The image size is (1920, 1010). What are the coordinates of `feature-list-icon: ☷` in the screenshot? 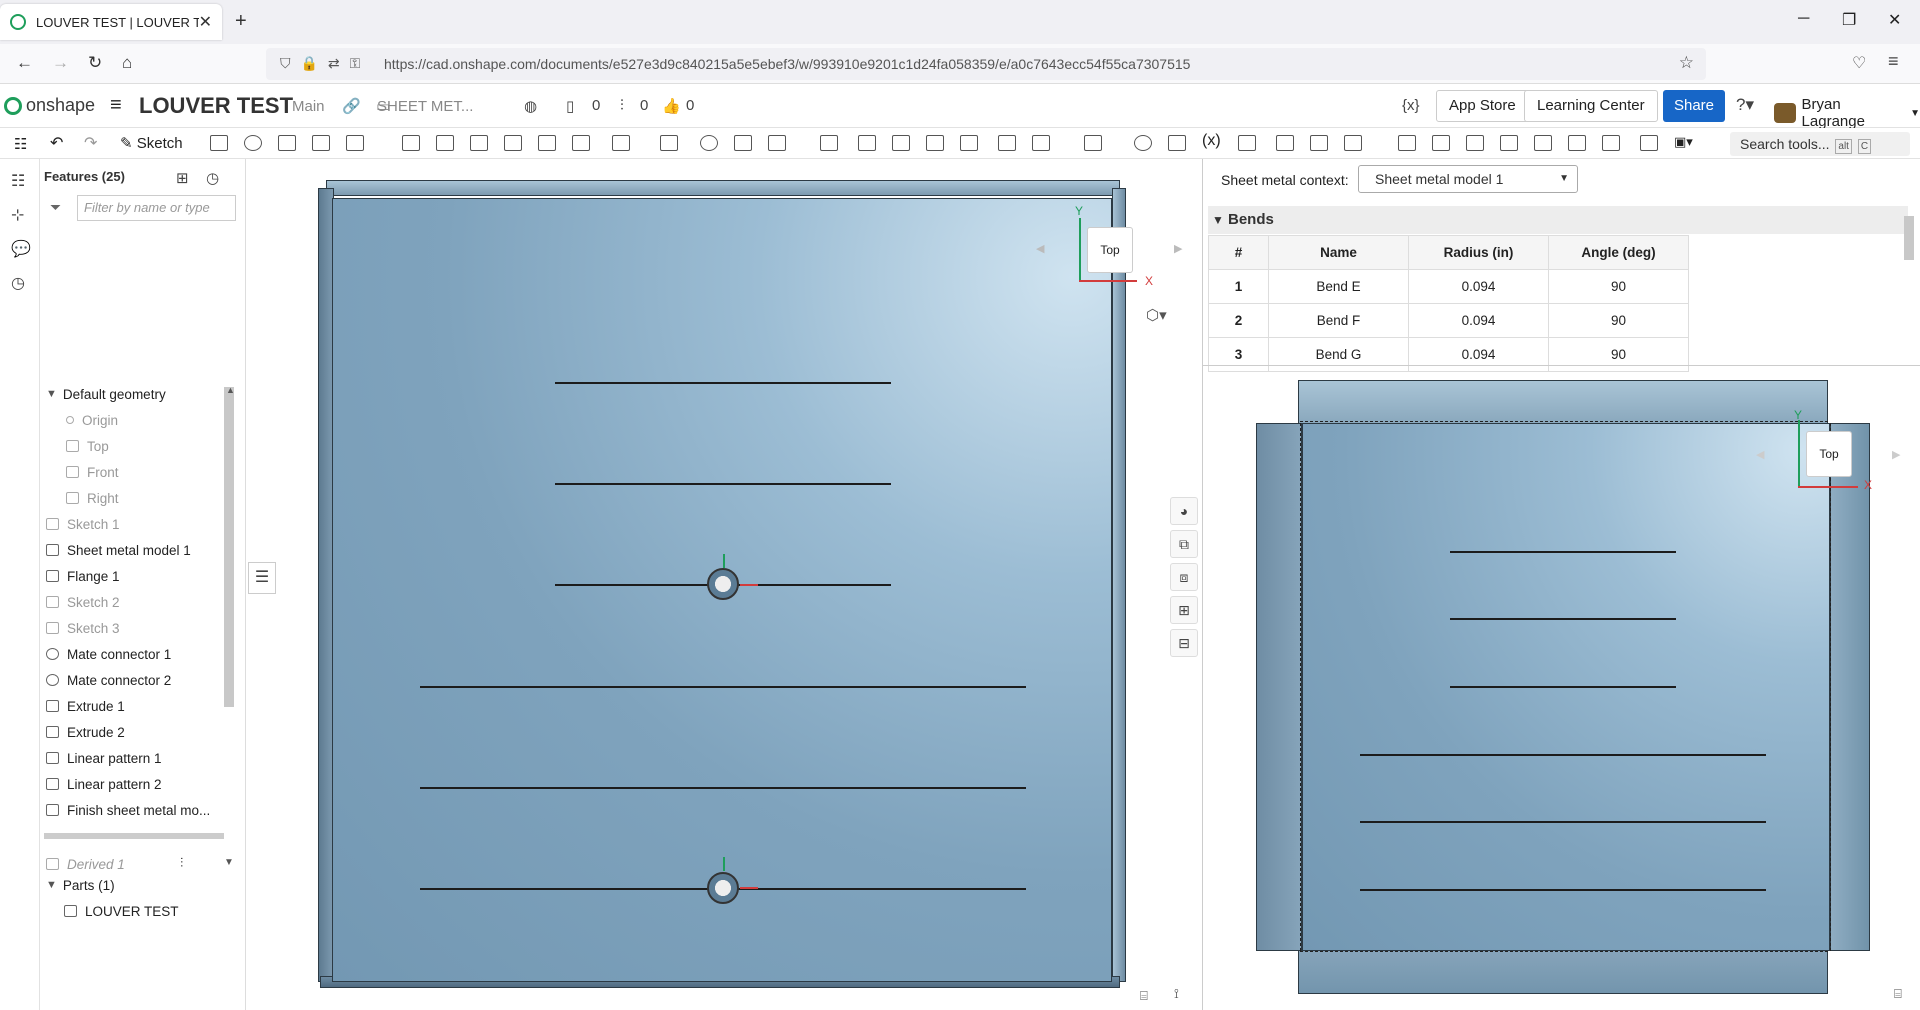 It's located at (18, 181).